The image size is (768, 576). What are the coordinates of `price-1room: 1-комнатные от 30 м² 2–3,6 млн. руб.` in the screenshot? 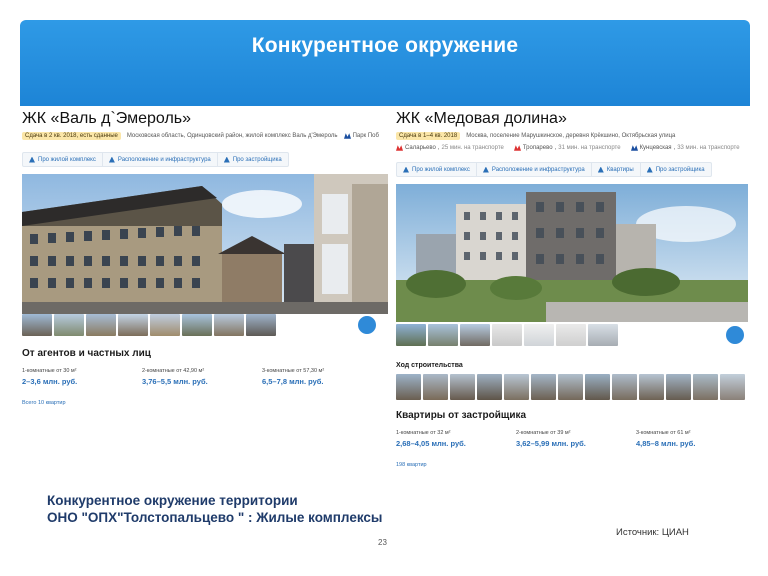 It's located at (71, 377).